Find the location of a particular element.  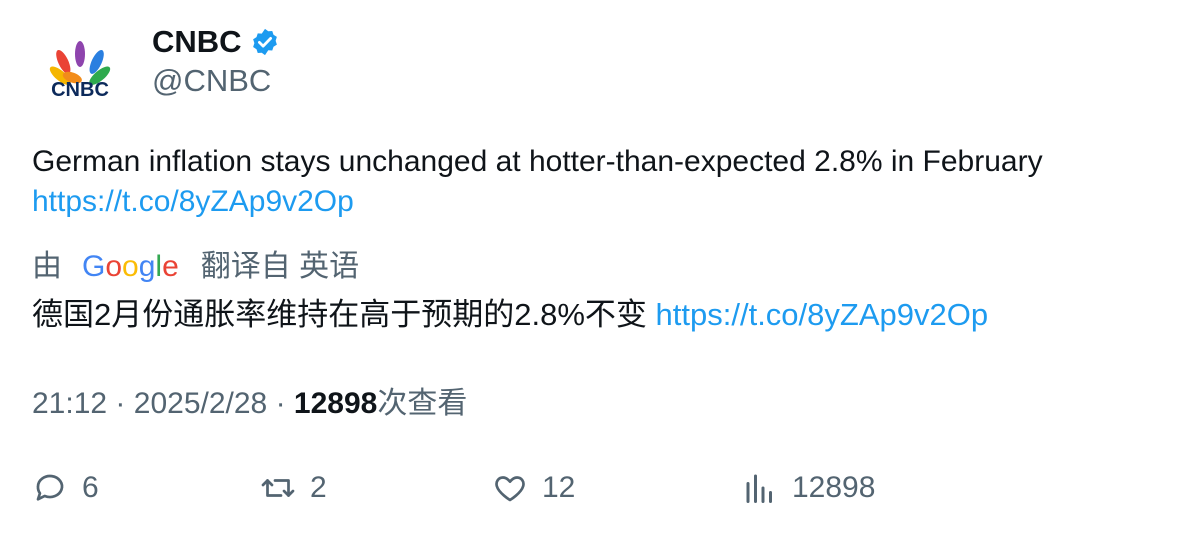

translation-prefix: 由 is located at coordinates (47, 266).